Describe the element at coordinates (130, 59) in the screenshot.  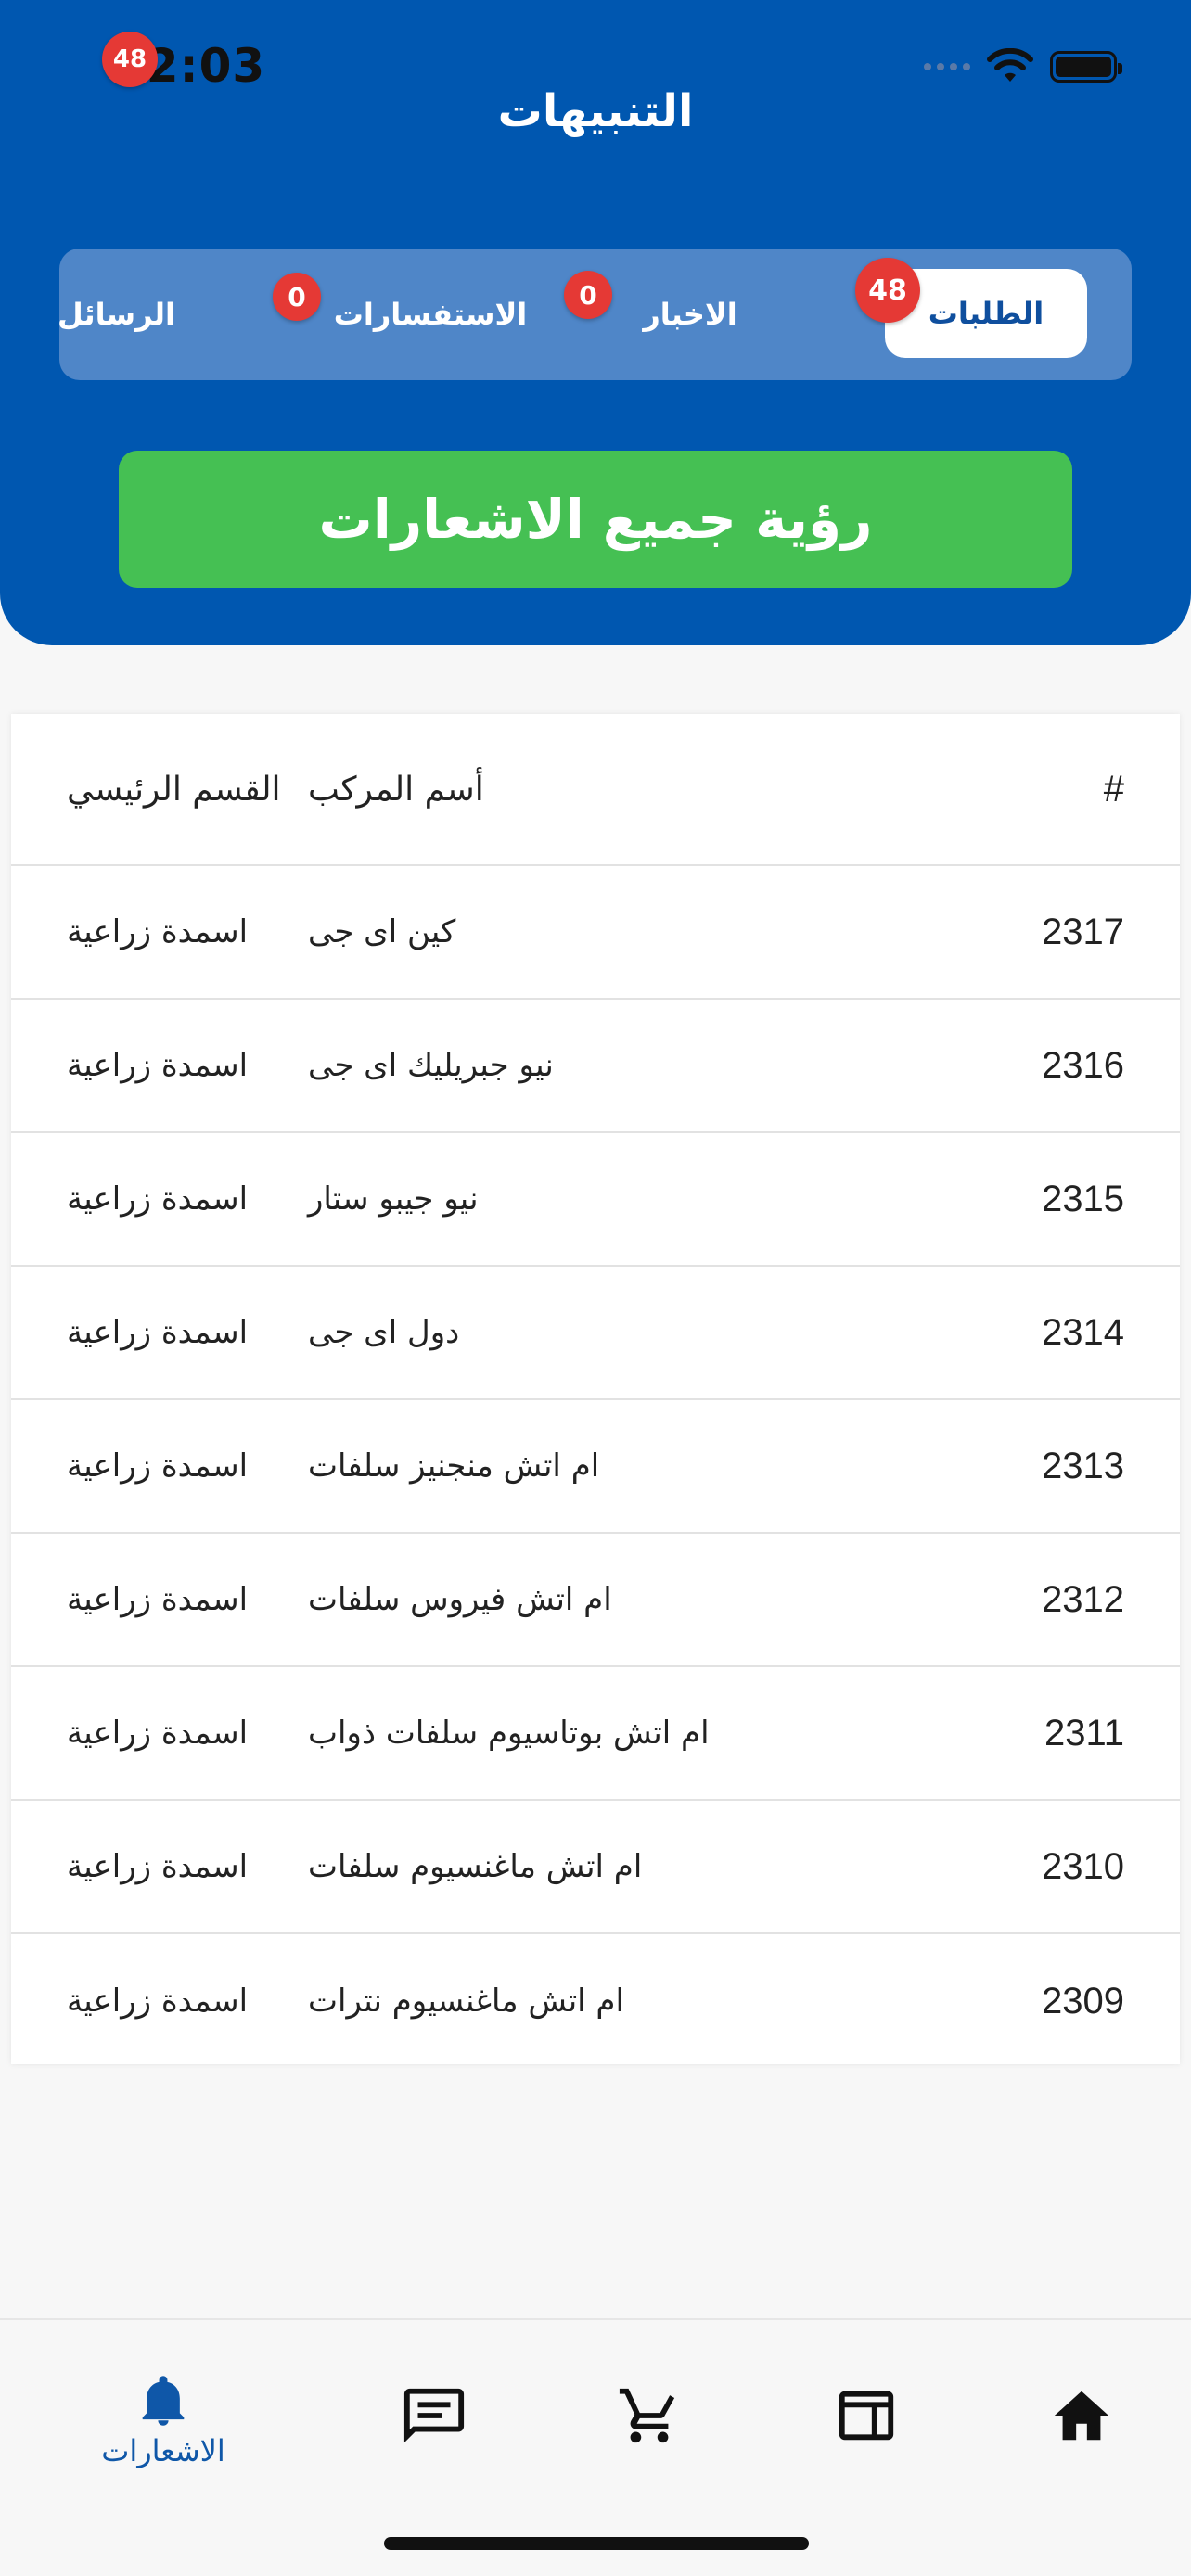
I see `nav-notifications-badge: 48` at that location.